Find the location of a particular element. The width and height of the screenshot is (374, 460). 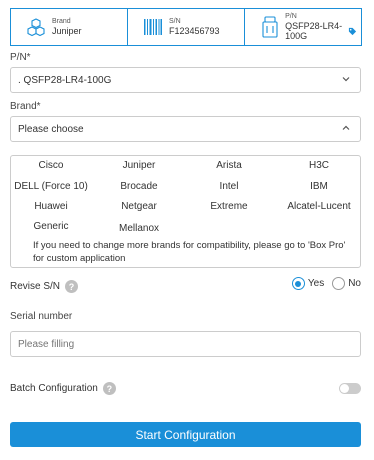

revise-sn-yes-label: Yes is located at coordinates (316, 283).